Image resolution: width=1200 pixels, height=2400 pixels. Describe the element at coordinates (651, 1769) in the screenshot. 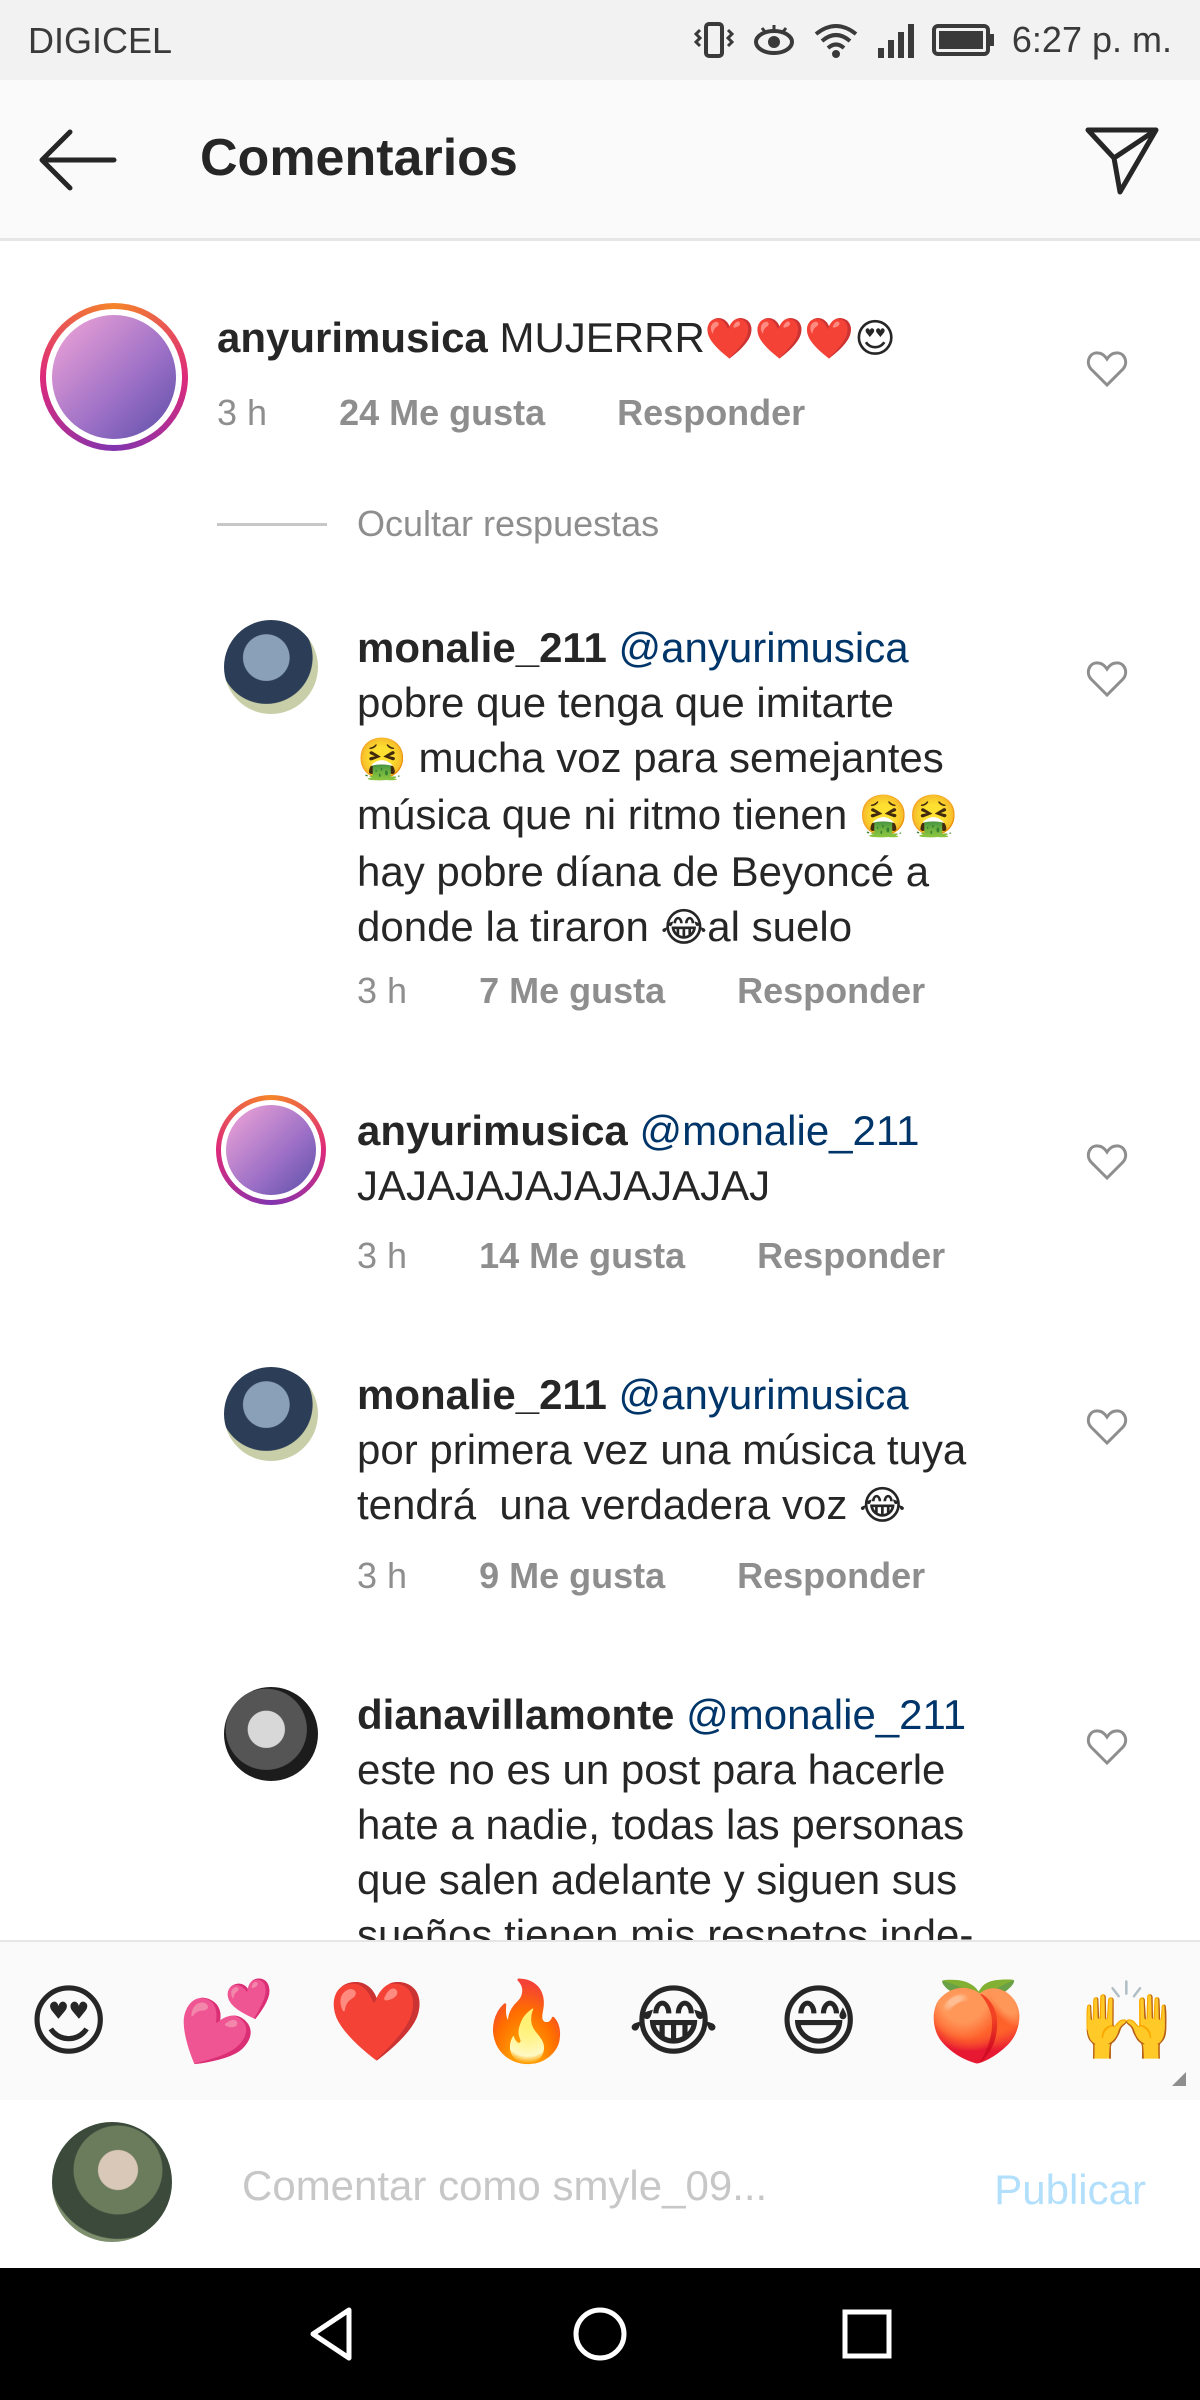

I see `comment-line: este no es un post para hacerle` at that location.